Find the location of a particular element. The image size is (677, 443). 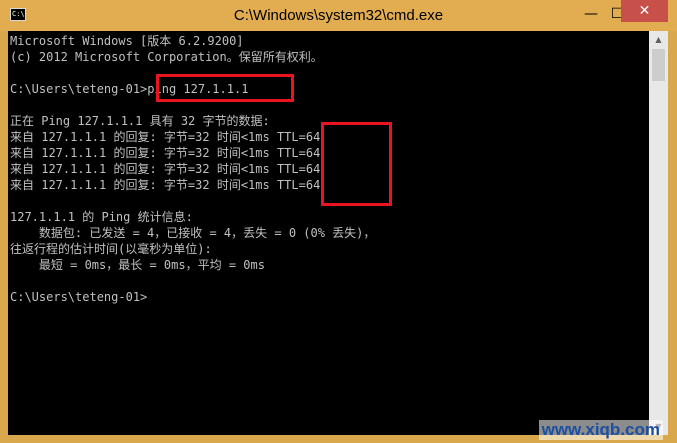

scroll-thumb is located at coordinates (658, 65).